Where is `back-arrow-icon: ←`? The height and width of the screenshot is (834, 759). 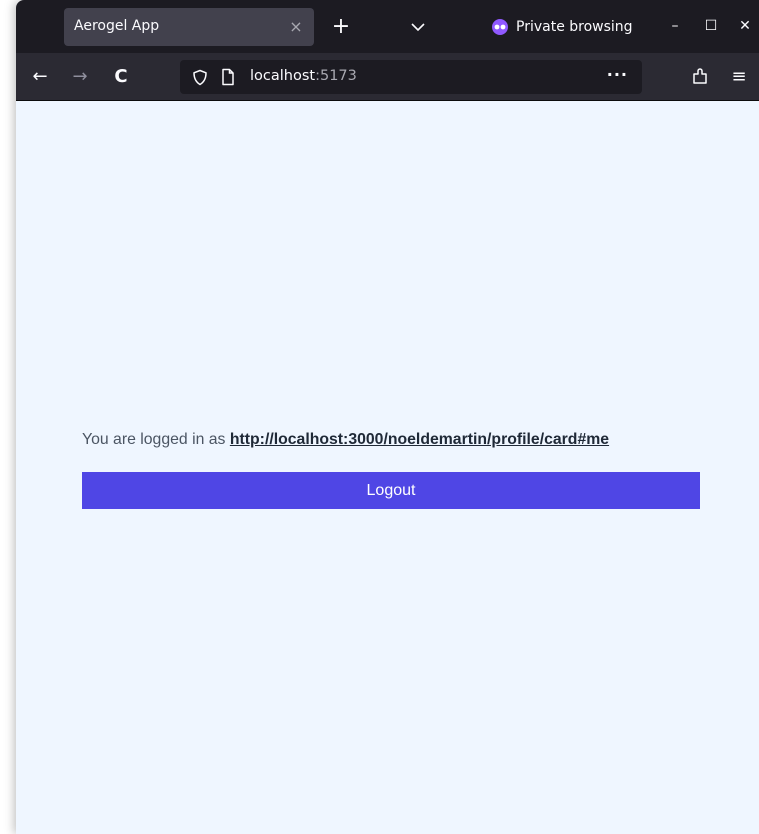 back-arrow-icon: ← is located at coordinates (40, 77).